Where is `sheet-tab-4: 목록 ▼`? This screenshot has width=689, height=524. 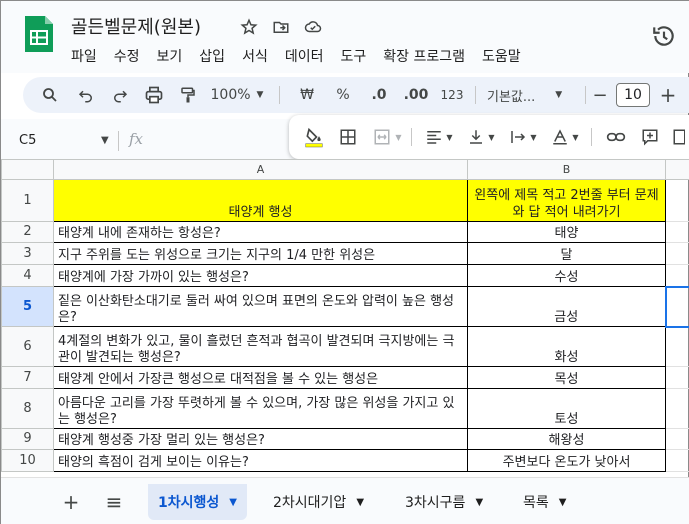 sheet-tab-4: 목록 ▼ is located at coordinates (544, 502).